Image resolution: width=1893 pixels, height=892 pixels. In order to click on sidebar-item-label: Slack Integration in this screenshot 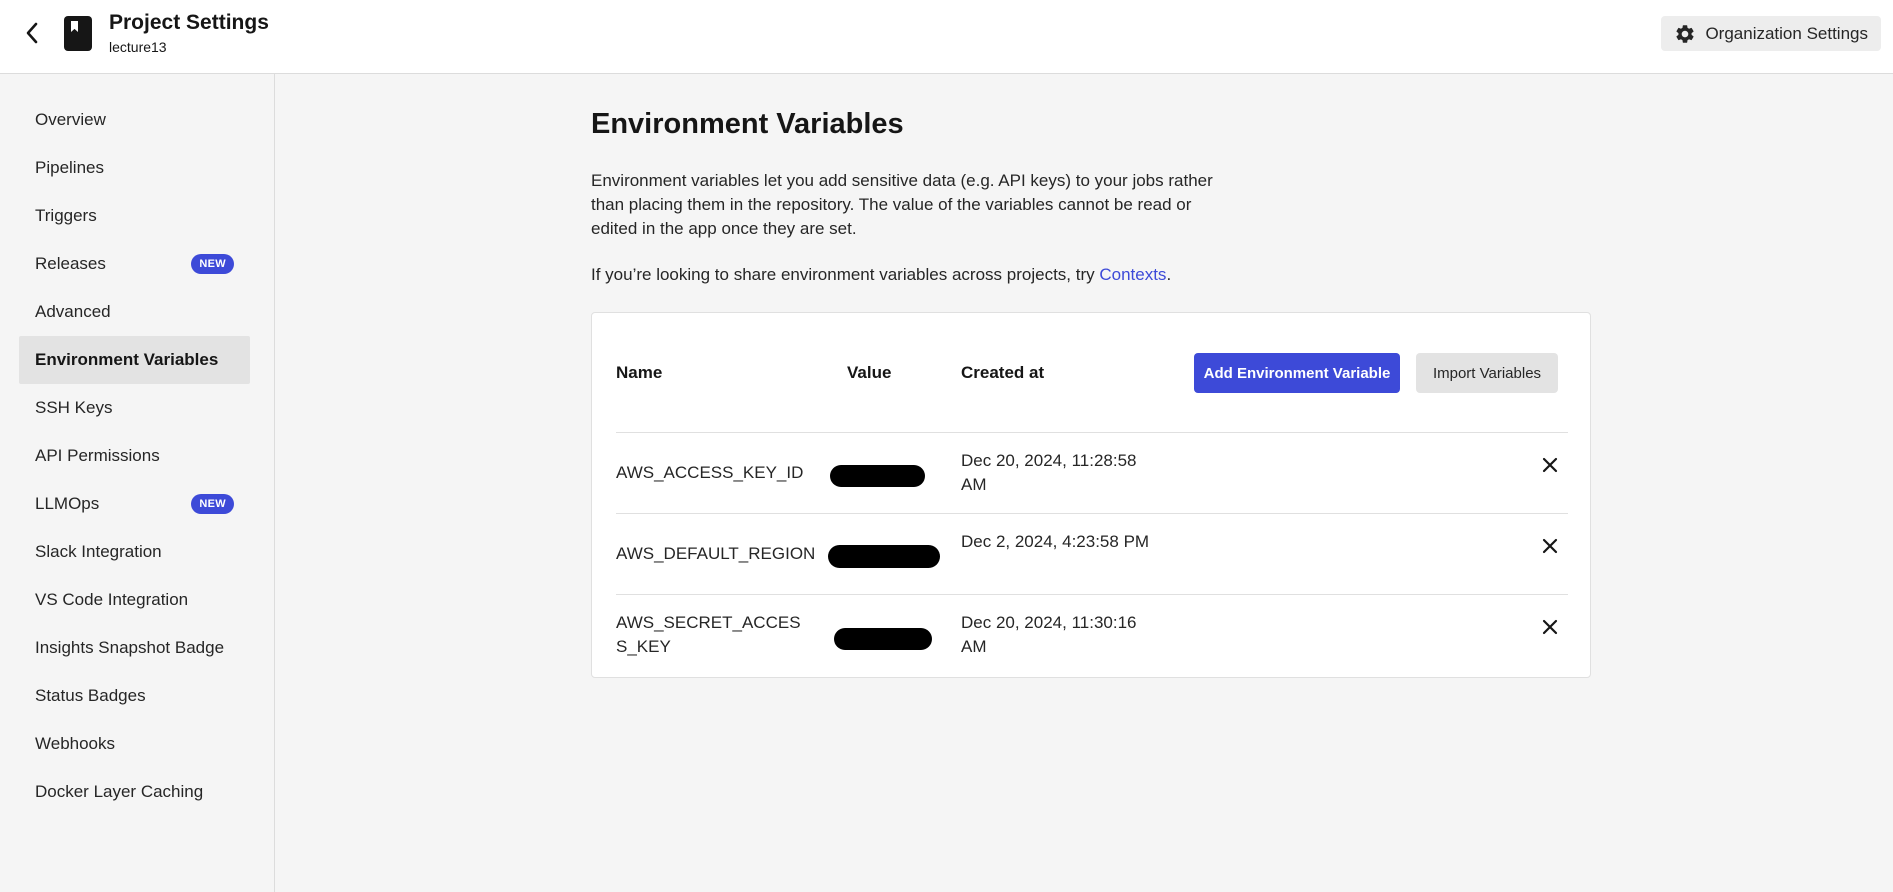, I will do `click(98, 551)`.